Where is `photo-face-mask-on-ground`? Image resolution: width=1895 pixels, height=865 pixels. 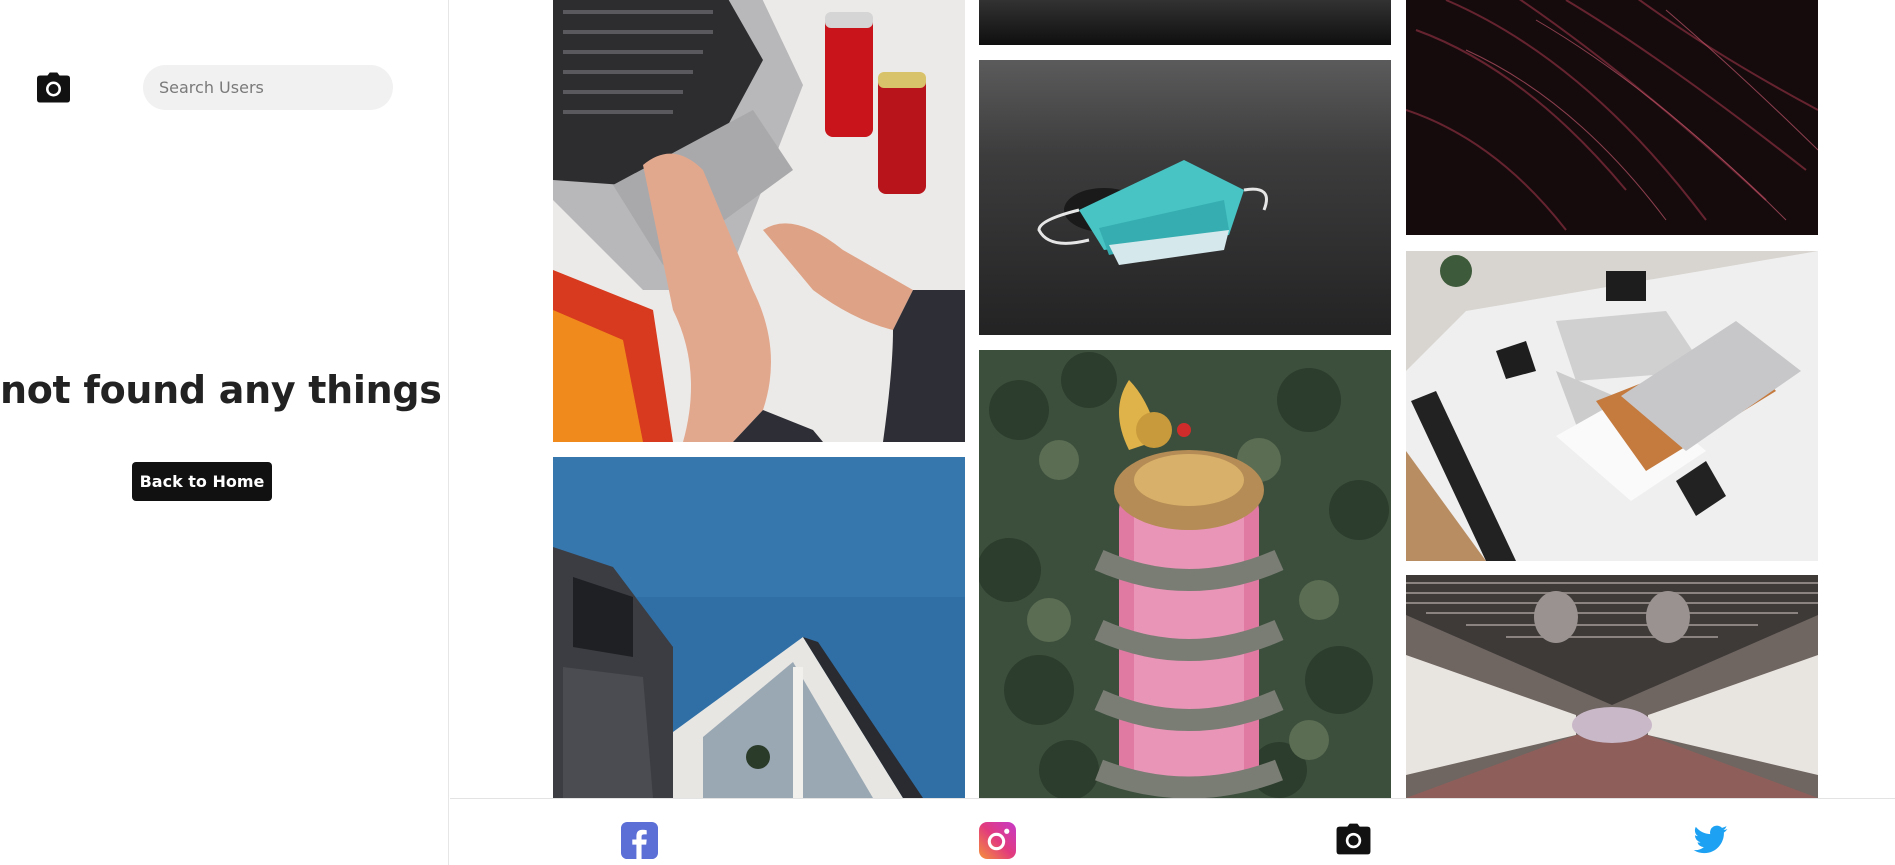
photo-face-mask-on-ground is located at coordinates (1185, 197).